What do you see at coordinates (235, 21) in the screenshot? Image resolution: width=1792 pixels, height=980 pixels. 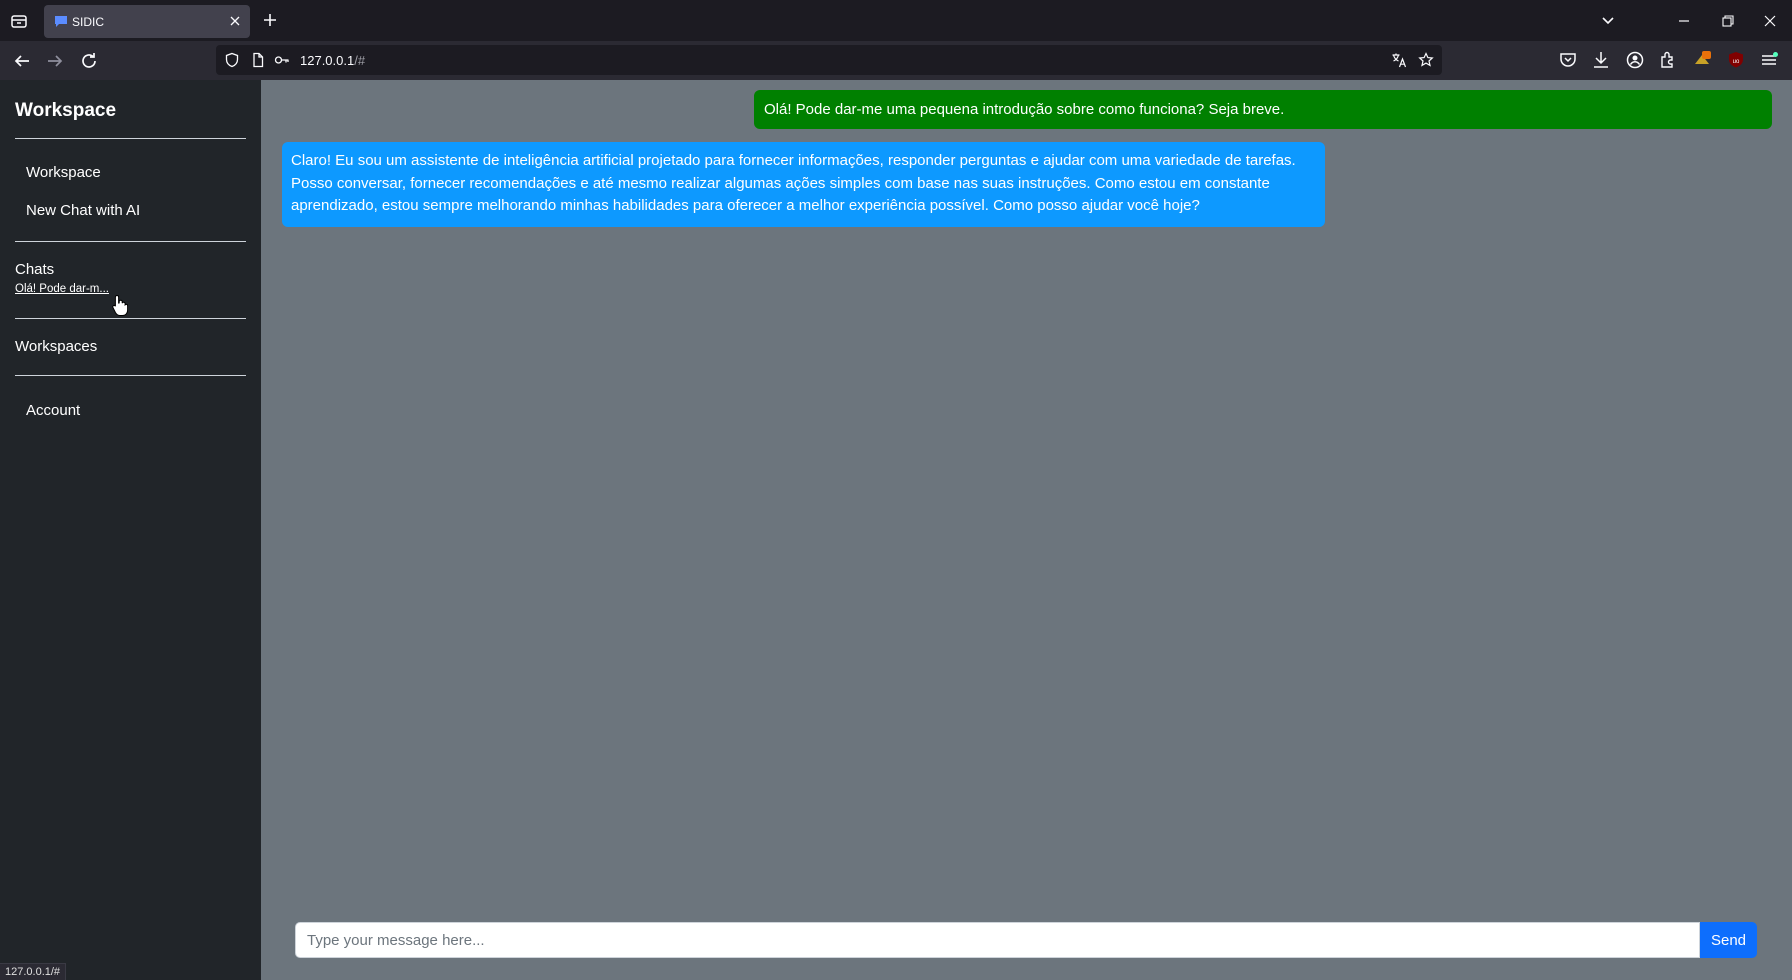 I see `close-tab-icon` at bounding box center [235, 21].